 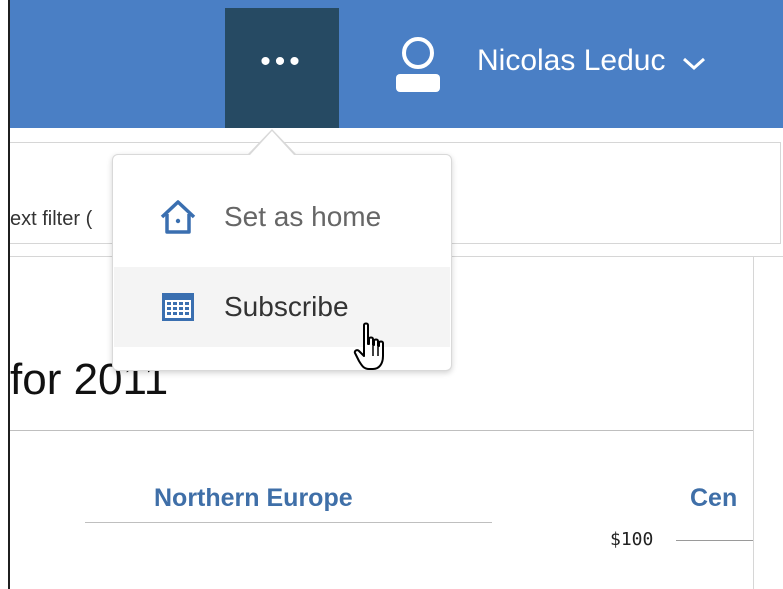 What do you see at coordinates (253, 498) in the screenshot?
I see `region-title-northern-europe: Northern Europe` at bounding box center [253, 498].